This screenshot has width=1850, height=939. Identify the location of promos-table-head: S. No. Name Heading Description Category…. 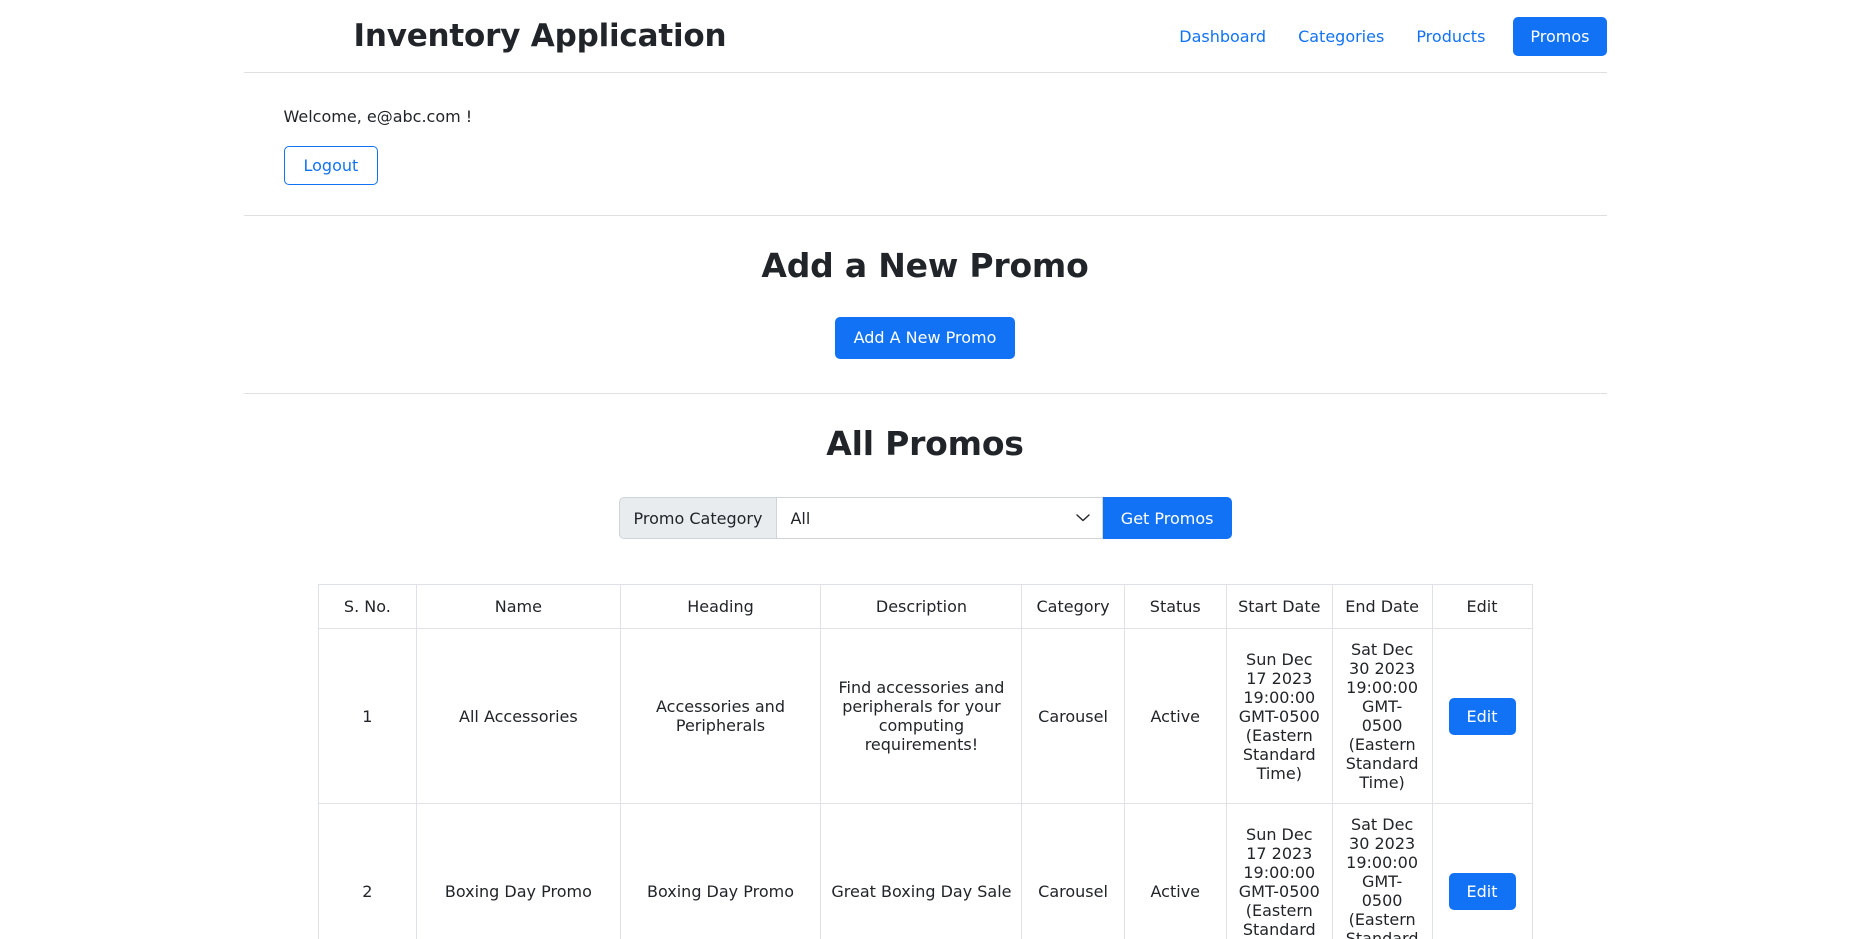
(925, 607).